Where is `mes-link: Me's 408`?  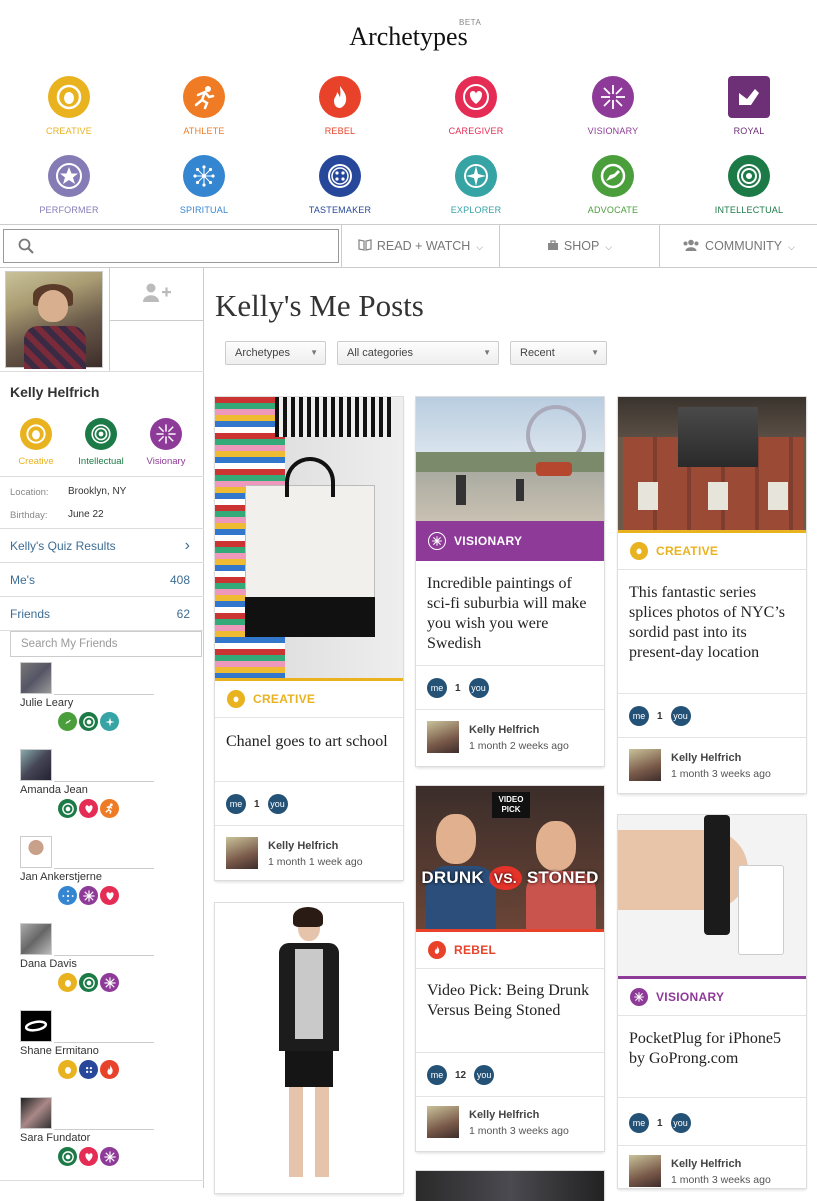 mes-link: Me's 408 is located at coordinates (102, 579).